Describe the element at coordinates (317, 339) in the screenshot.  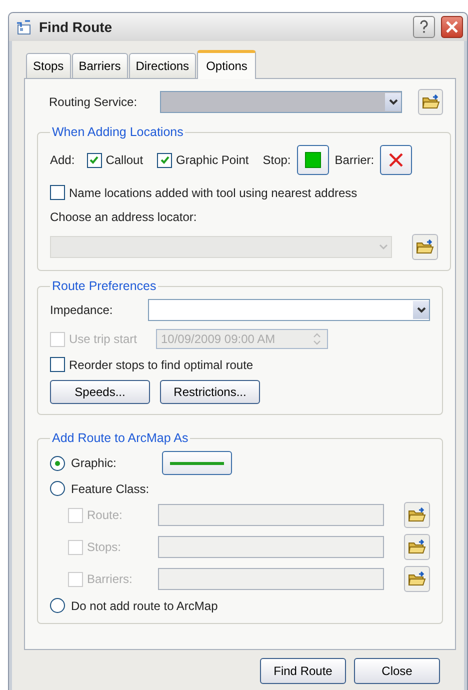
I see `spinner-icon` at that location.